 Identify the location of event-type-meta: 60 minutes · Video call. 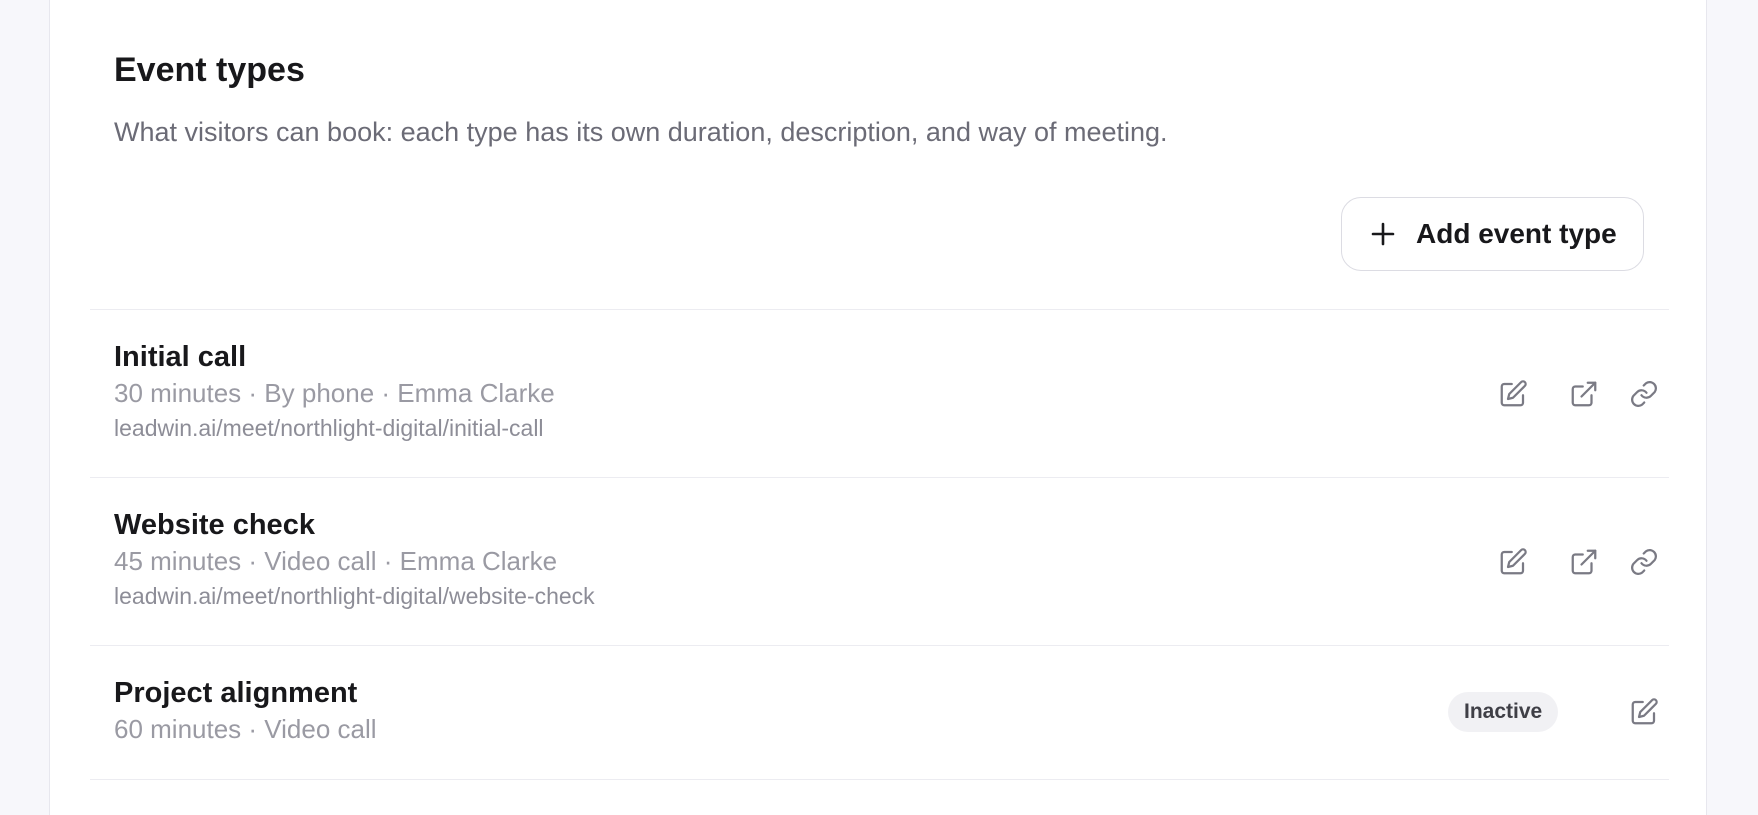
(245, 729).